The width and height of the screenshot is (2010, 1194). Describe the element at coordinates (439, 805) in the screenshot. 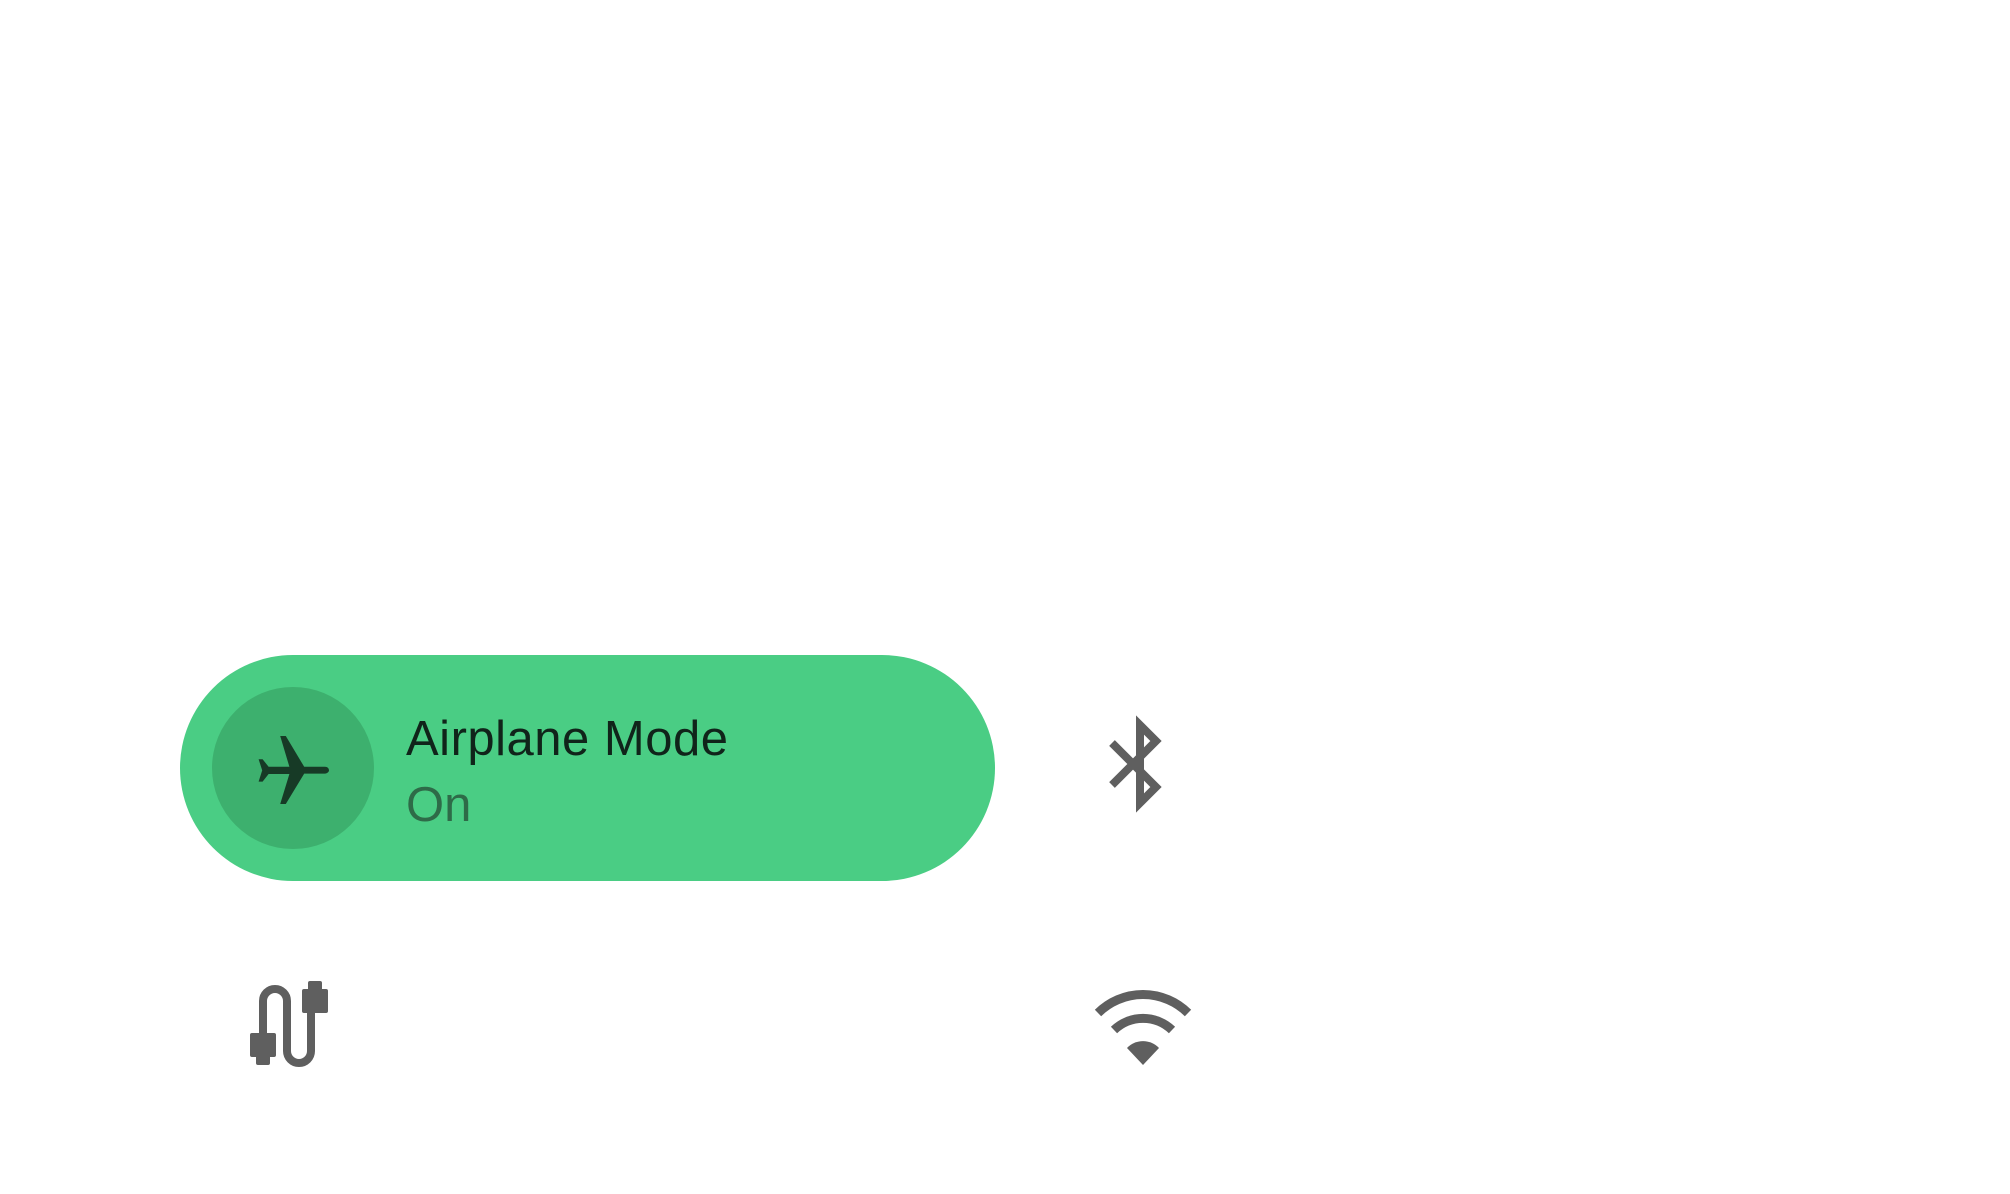

I see `airplane-mode-state: On` at that location.